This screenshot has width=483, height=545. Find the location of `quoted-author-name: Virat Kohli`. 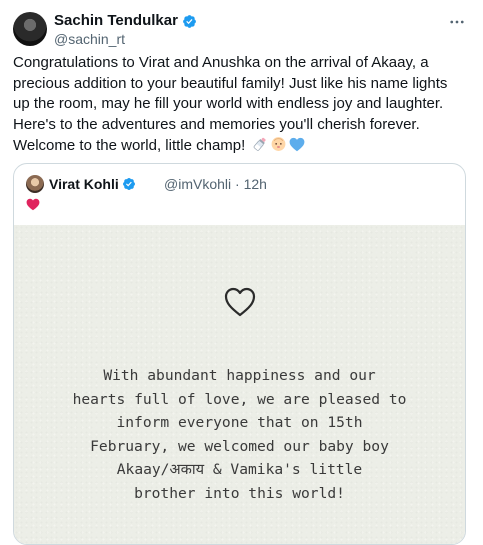

quoted-author-name: Virat Kohli is located at coordinates (84, 184).